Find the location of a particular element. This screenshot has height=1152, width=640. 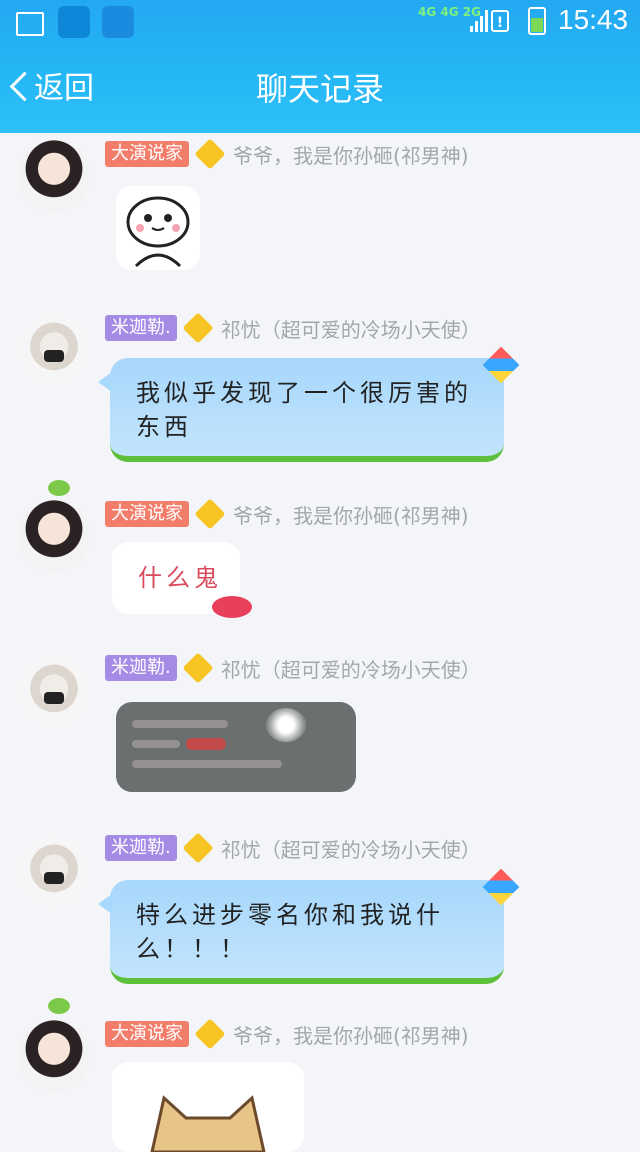

face-sticker-icon is located at coordinates (158, 232).